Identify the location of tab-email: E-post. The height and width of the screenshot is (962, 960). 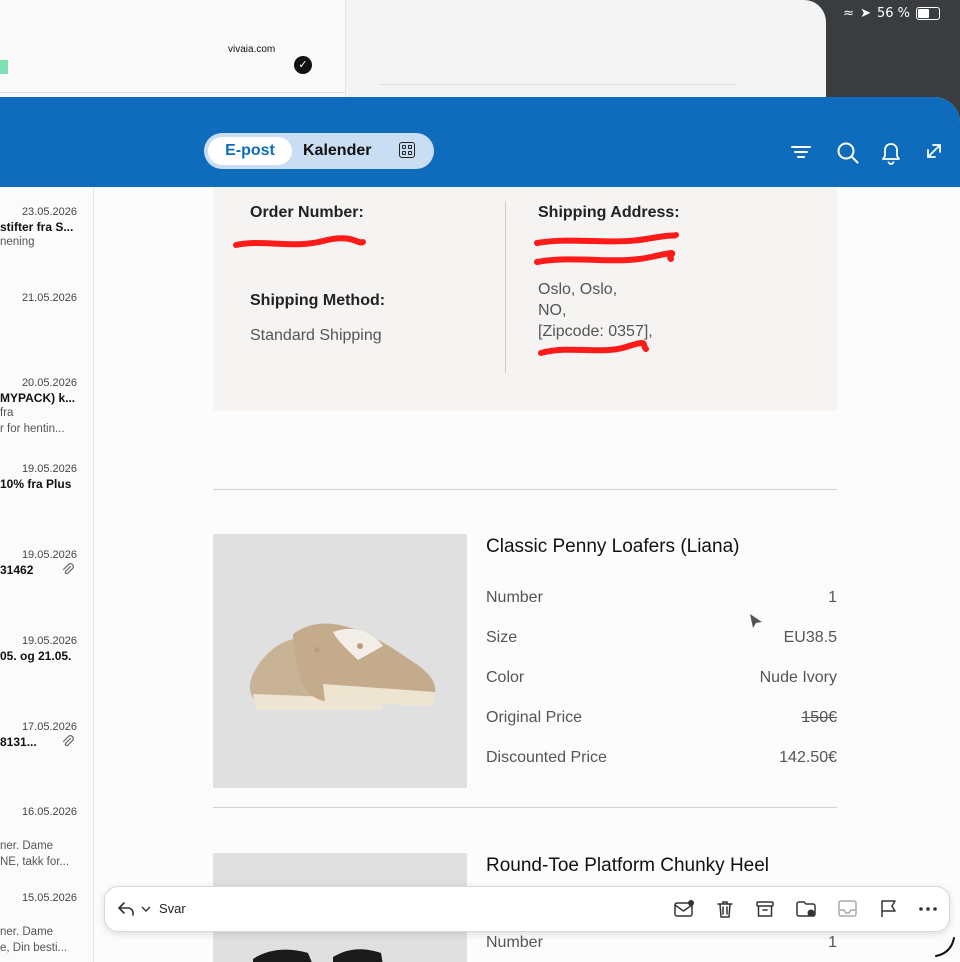
(250, 151).